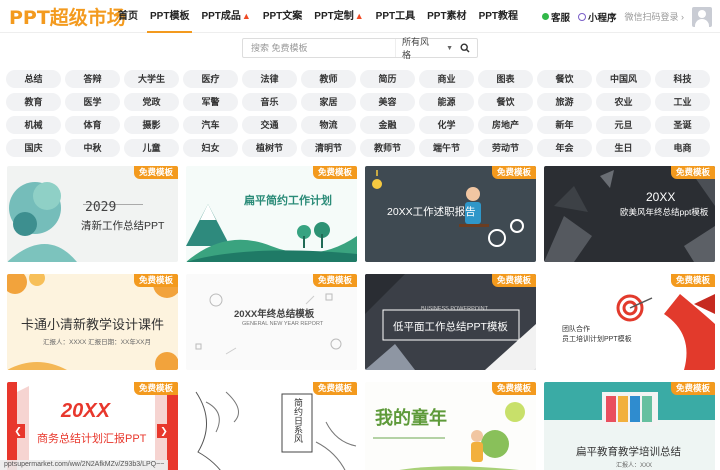 The height and width of the screenshot is (470, 720). I want to click on template-card: 免费模板 20XX工作述职报告, so click(450, 214).